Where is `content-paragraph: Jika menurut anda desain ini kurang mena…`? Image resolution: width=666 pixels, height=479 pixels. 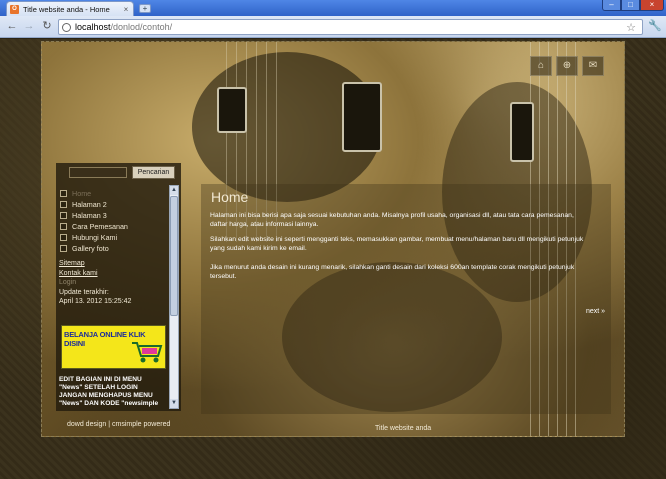
content-paragraph: Jika menurut anda desain ini kurang mena… is located at coordinates (392, 272).